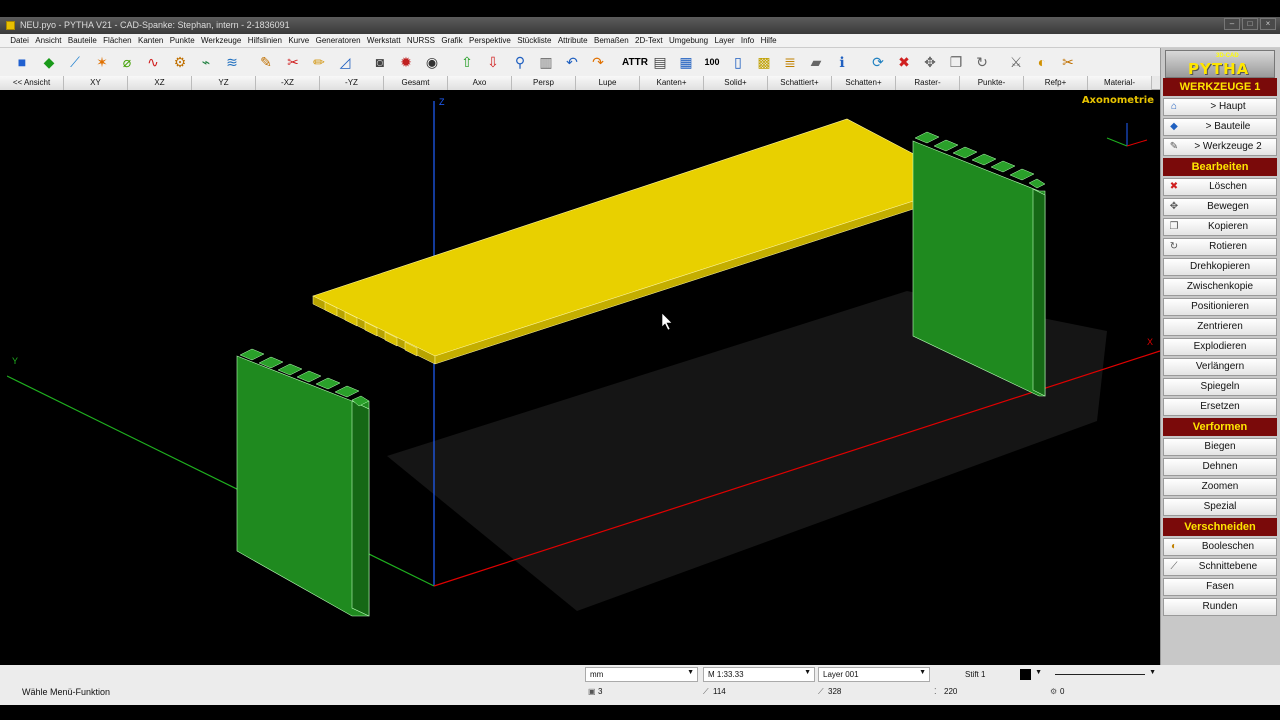  What do you see at coordinates (1220, 387) in the screenshot?
I see `spiegeln-button: Spiegeln` at bounding box center [1220, 387].